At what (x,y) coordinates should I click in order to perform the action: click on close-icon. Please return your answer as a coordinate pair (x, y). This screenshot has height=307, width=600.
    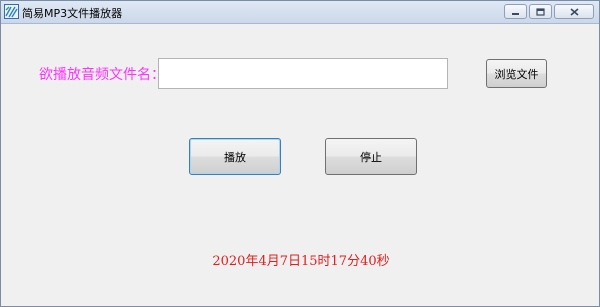
    Looking at the image, I should click on (574, 11).